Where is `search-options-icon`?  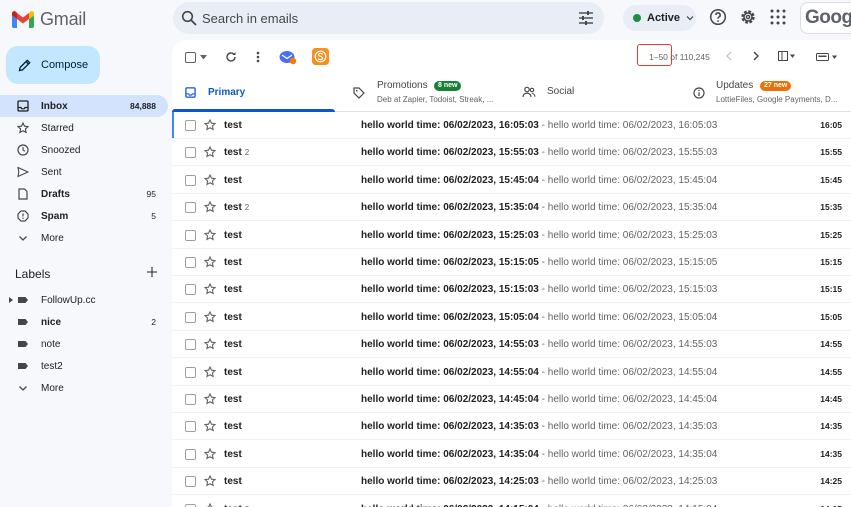 search-options-icon is located at coordinates (586, 18).